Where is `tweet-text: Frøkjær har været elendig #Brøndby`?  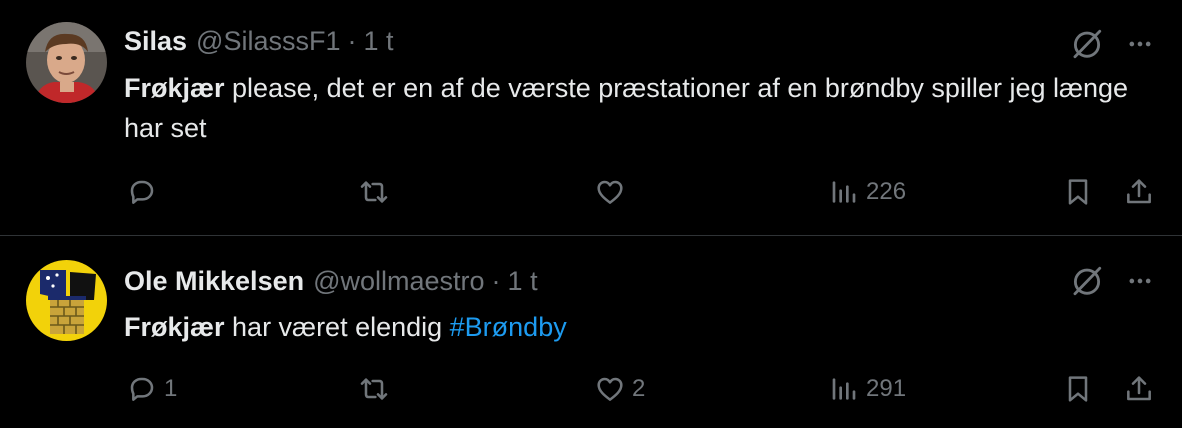 tweet-text: Frøkjær har været elendig #Brøndby is located at coordinates (629, 327).